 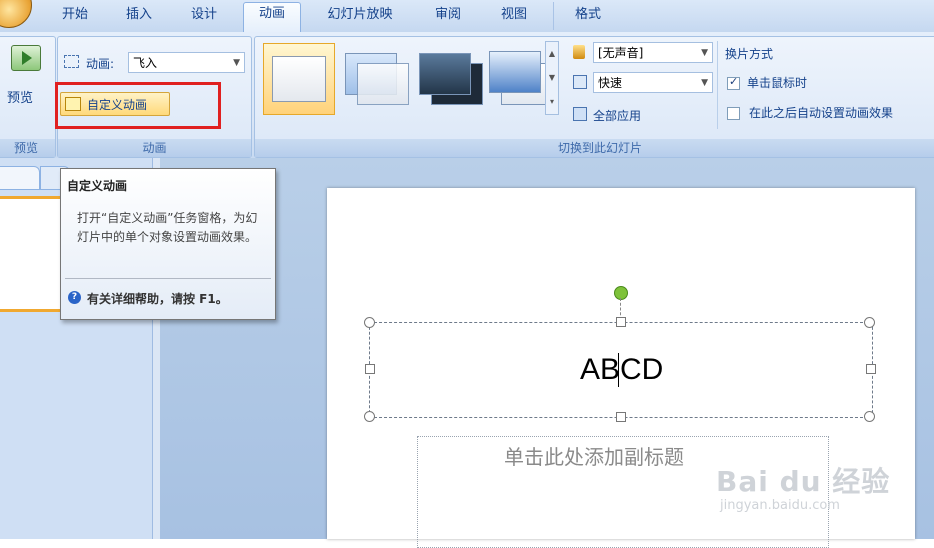 What do you see at coordinates (27, 148) in the screenshot?
I see `preview-group-label: 预览` at bounding box center [27, 148].